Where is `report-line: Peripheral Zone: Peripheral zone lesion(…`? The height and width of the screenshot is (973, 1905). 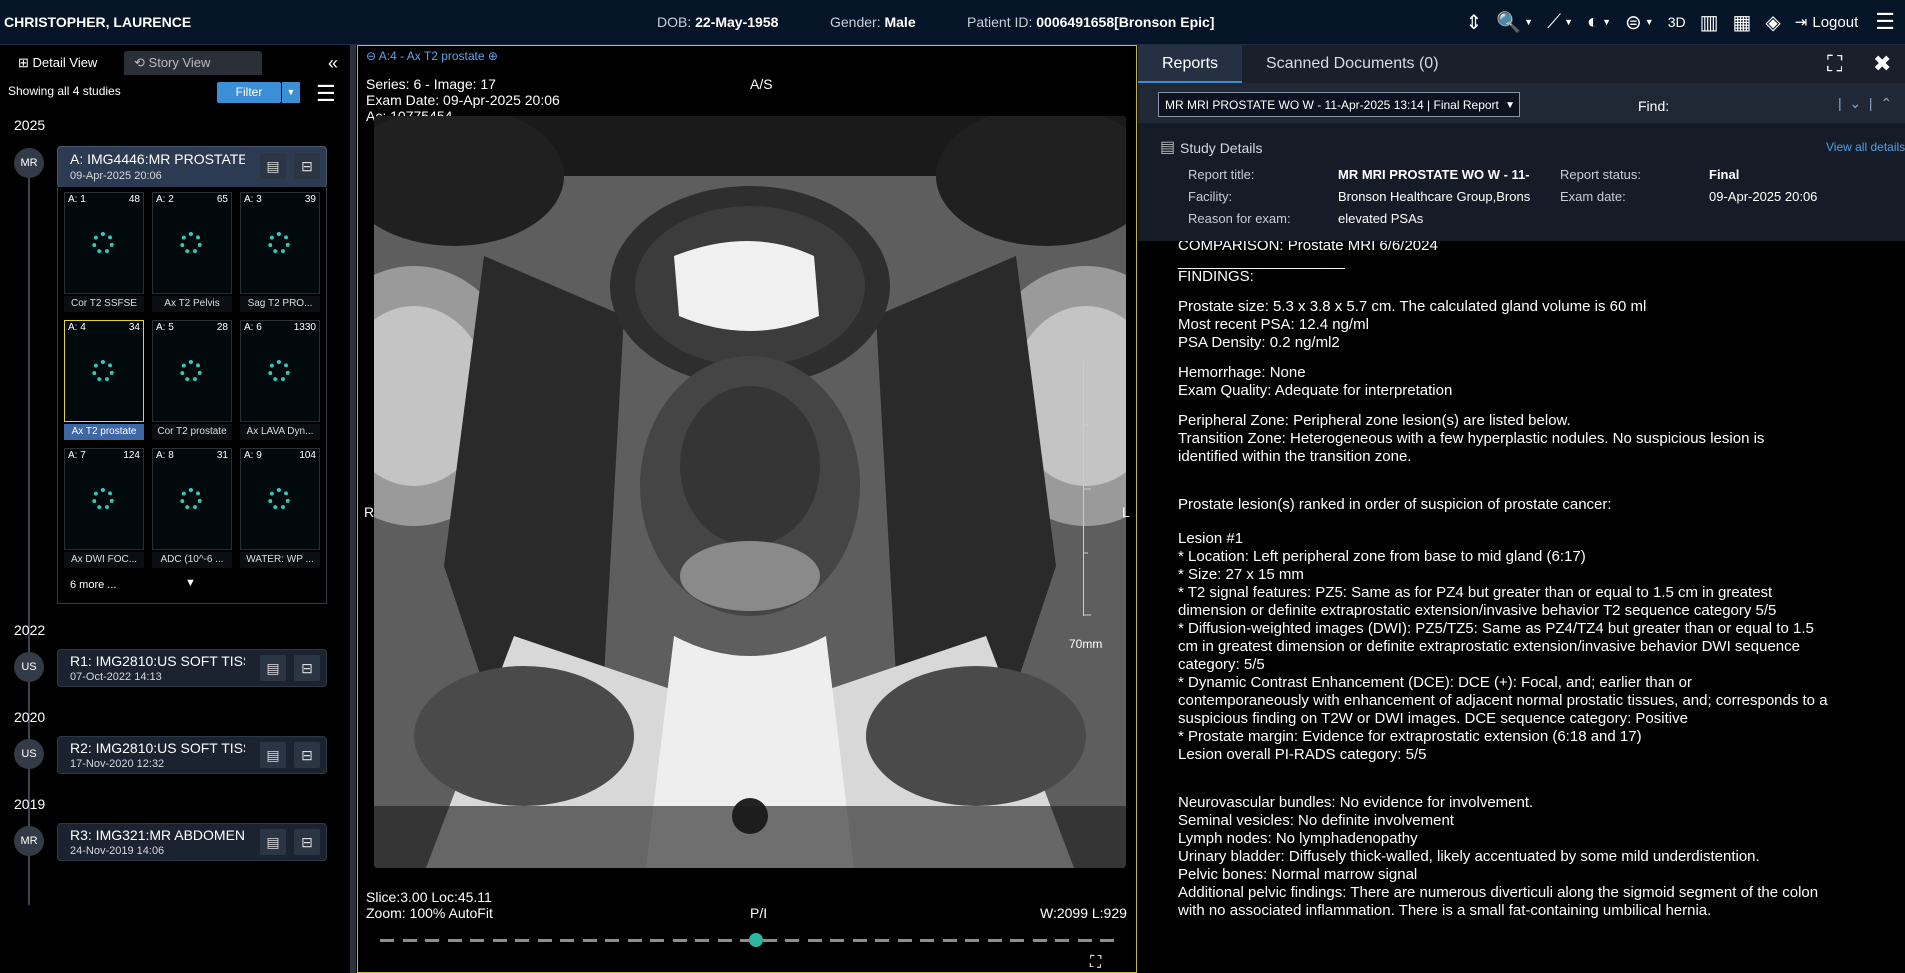 report-line: Peripheral Zone: Peripheral zone lesion(… is located at coordinates (1374, 420).